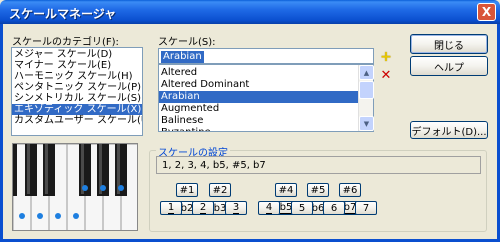 The width and height of the screenshot is (500, 242). What do you see at coordinates (77, 76) in the screenshot?
I see `category-item: ハーモニック スケール(H)` at bounding box center [77, 76].